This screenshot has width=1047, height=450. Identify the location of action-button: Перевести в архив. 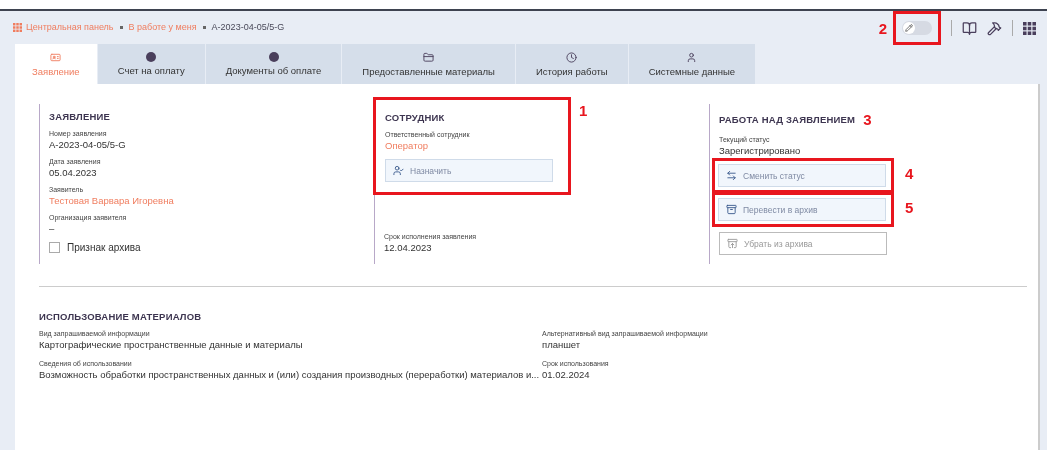
(802, 209).